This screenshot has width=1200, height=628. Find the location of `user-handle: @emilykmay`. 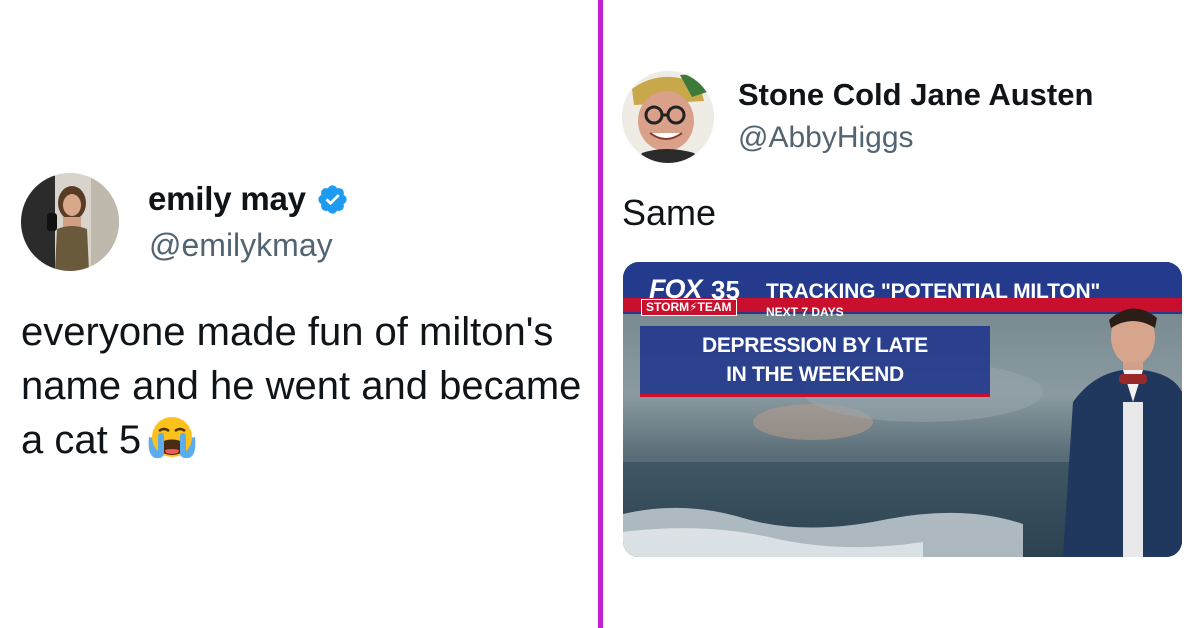

user-handle: @emilykmay is located at coordinates (241, 245).